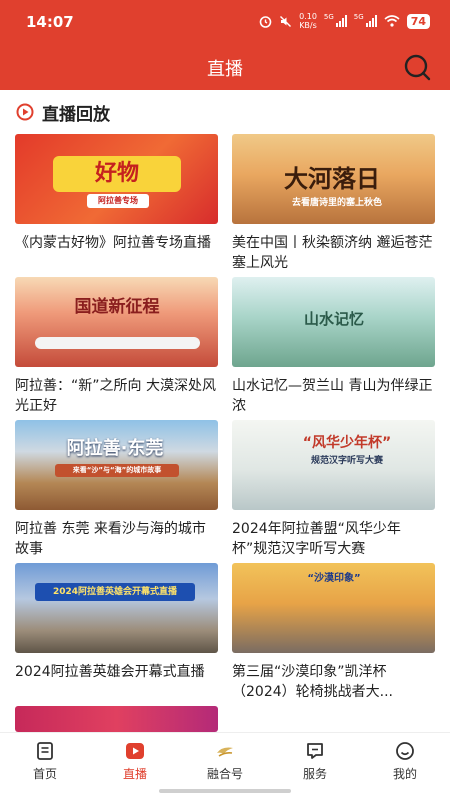 The image size is (450, 800). I want to click on wifi-icon, so click(392, 21).